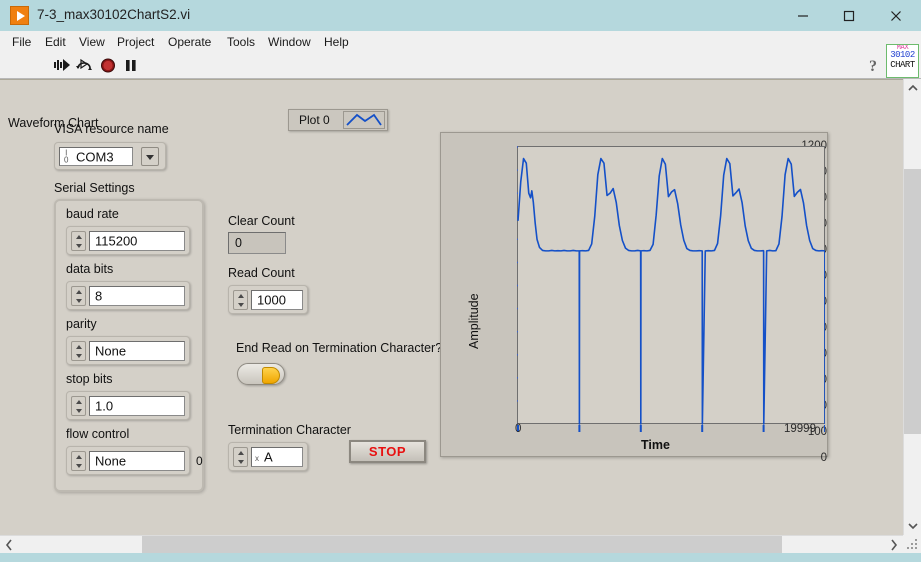 Image resolution: width=921 pixels, height=562 pixels. What do you see at coordinates (655, 445) in the screenshot?
I see `chart-x-axis-label: Time` at bounding box center [655, 445].